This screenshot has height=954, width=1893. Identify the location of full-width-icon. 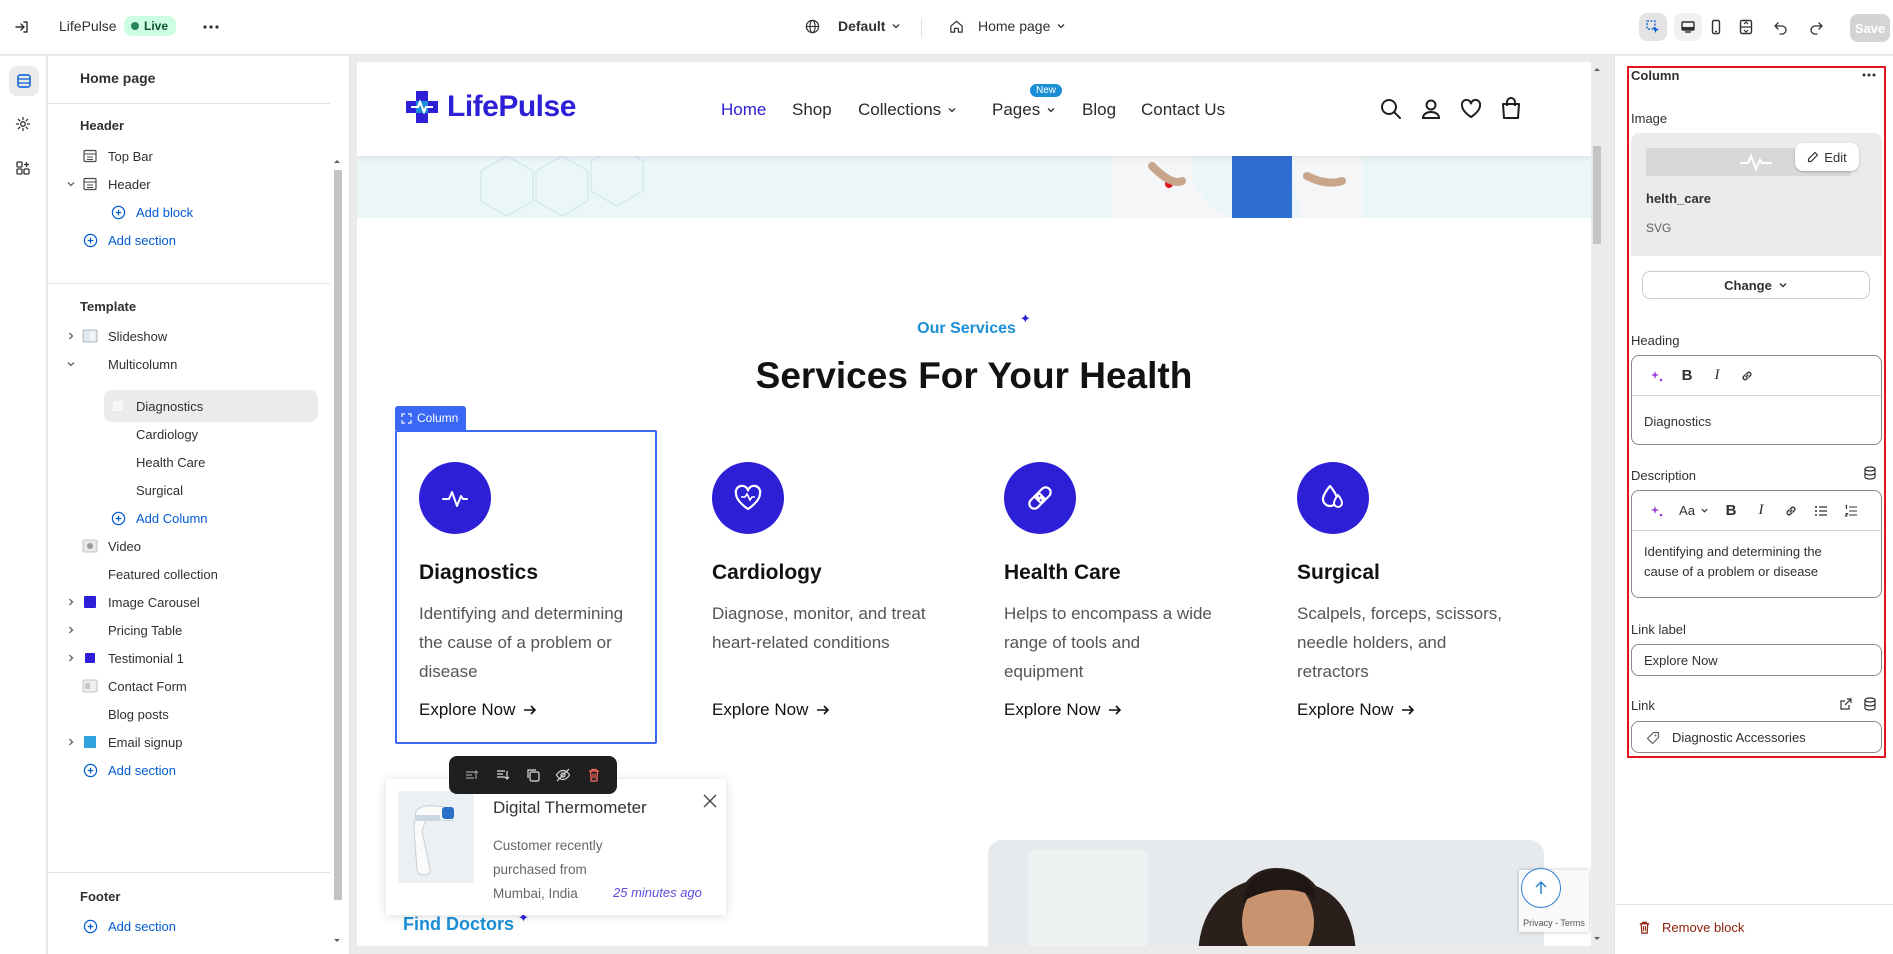
(1746, 27).